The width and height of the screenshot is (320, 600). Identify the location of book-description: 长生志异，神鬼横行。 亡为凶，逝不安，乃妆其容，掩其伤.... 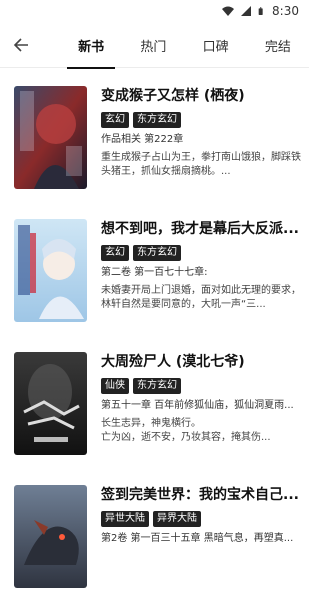
(186, 430).